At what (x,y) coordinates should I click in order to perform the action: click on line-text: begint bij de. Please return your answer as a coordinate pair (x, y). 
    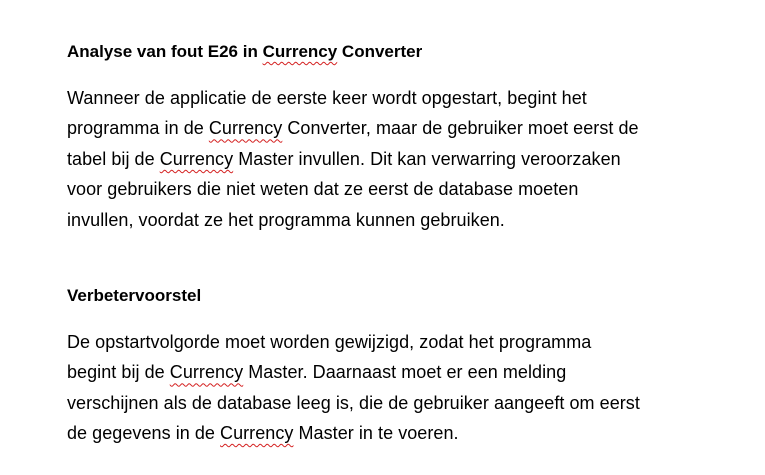
    Looking at the image, I should click on (118, 372).